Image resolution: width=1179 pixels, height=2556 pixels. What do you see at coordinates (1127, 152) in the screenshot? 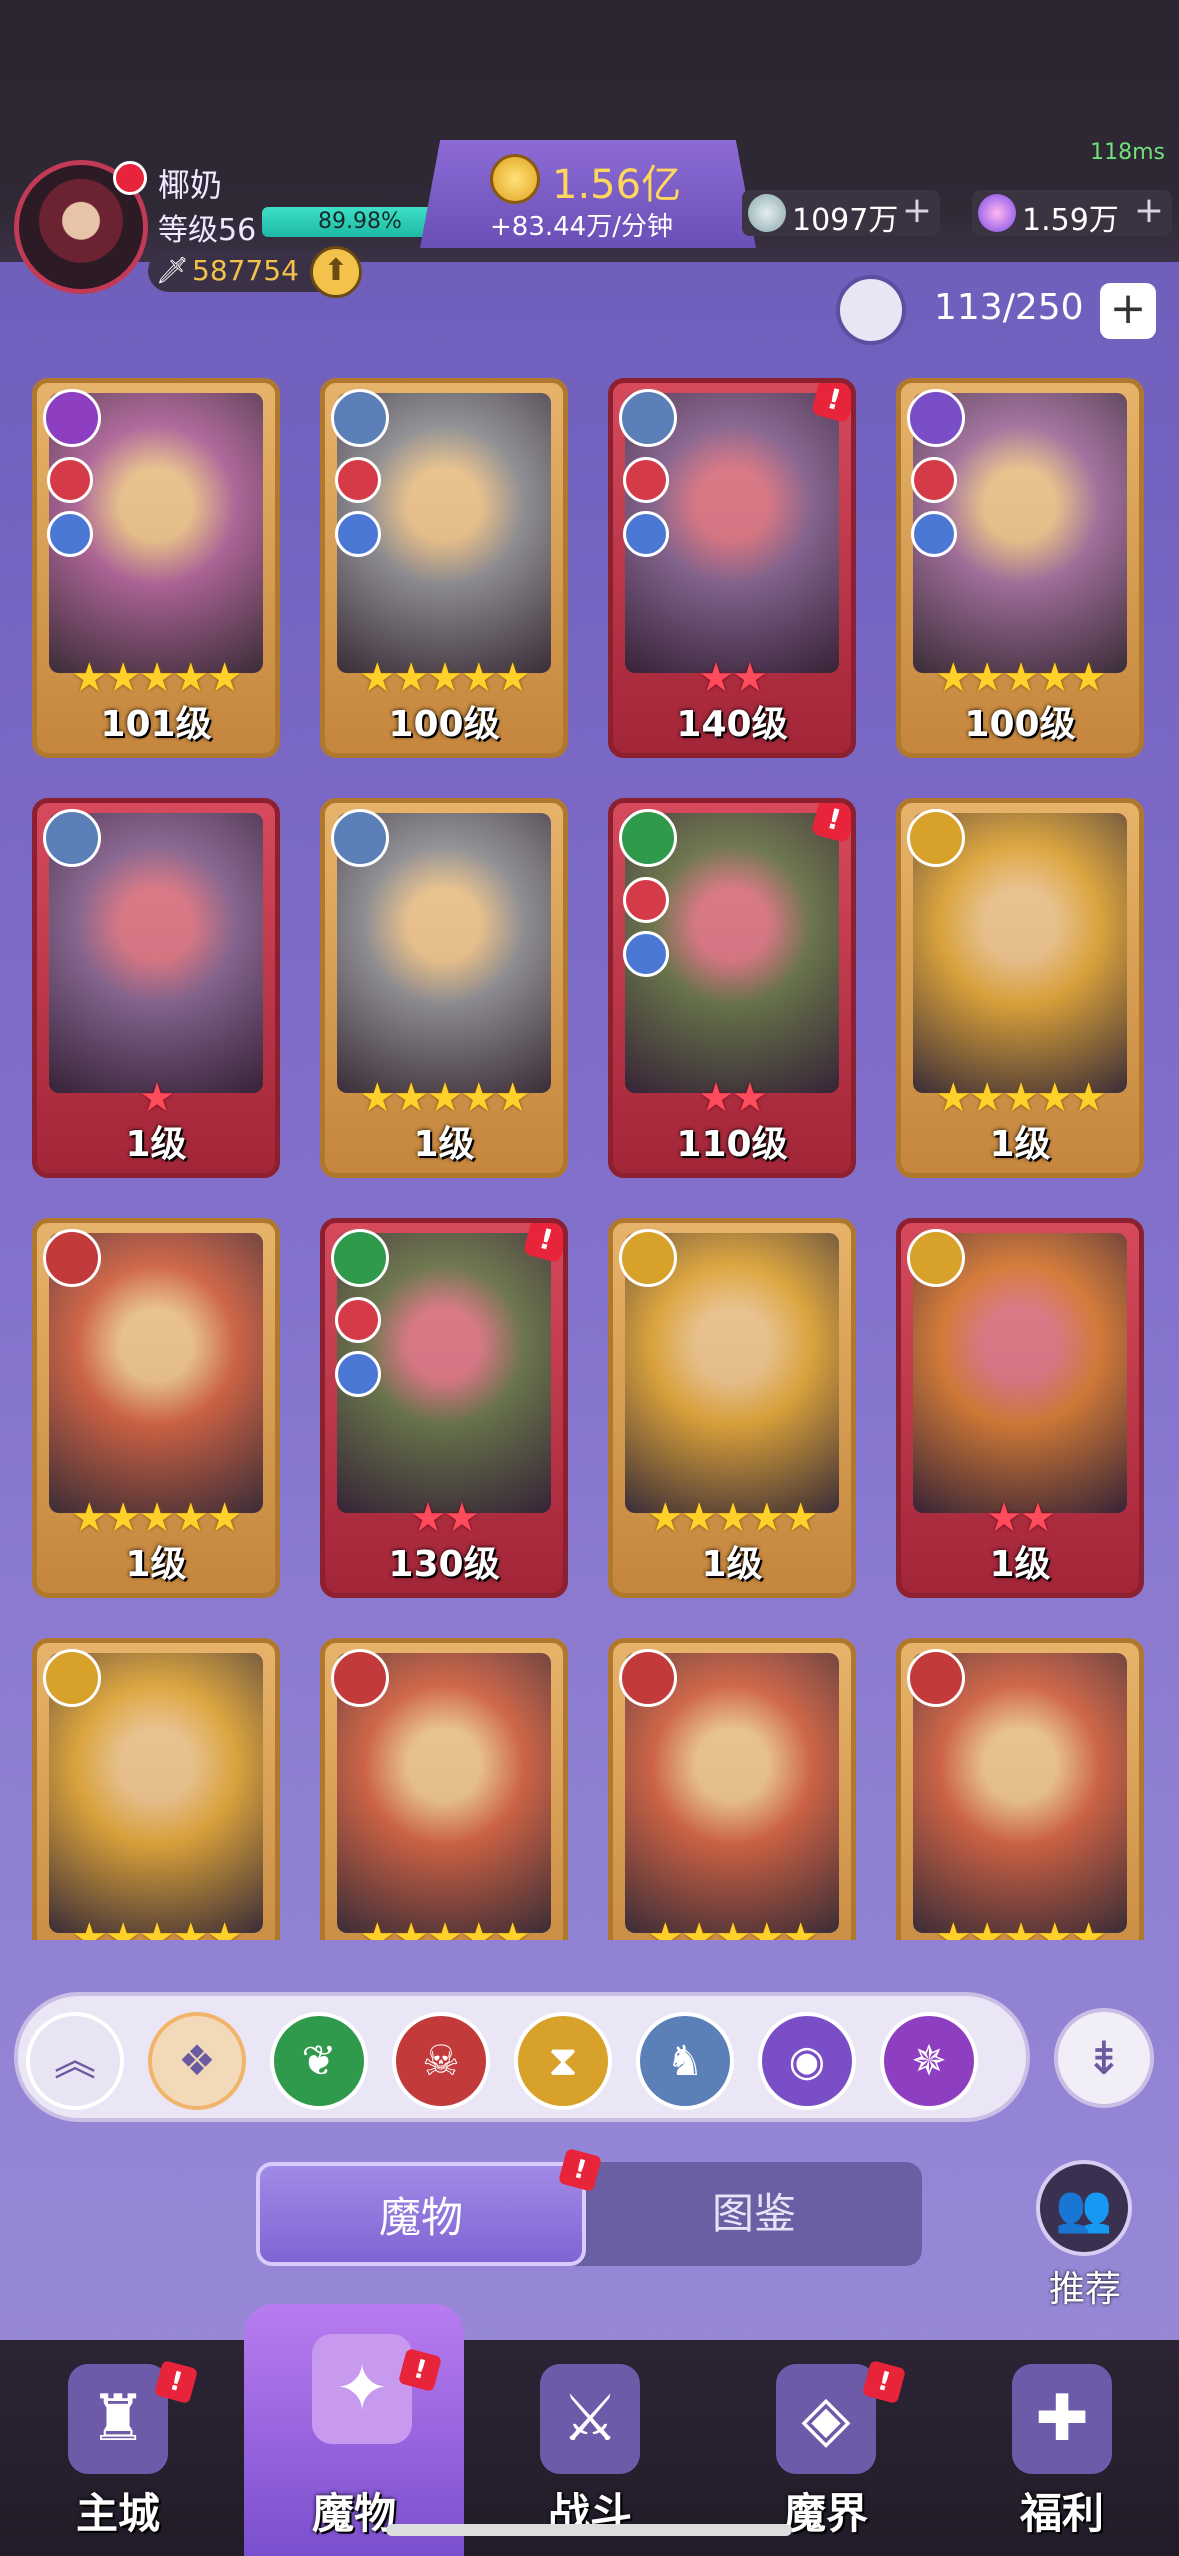
I see `ping-text: 118ms` at bounding box center [1127, 152].